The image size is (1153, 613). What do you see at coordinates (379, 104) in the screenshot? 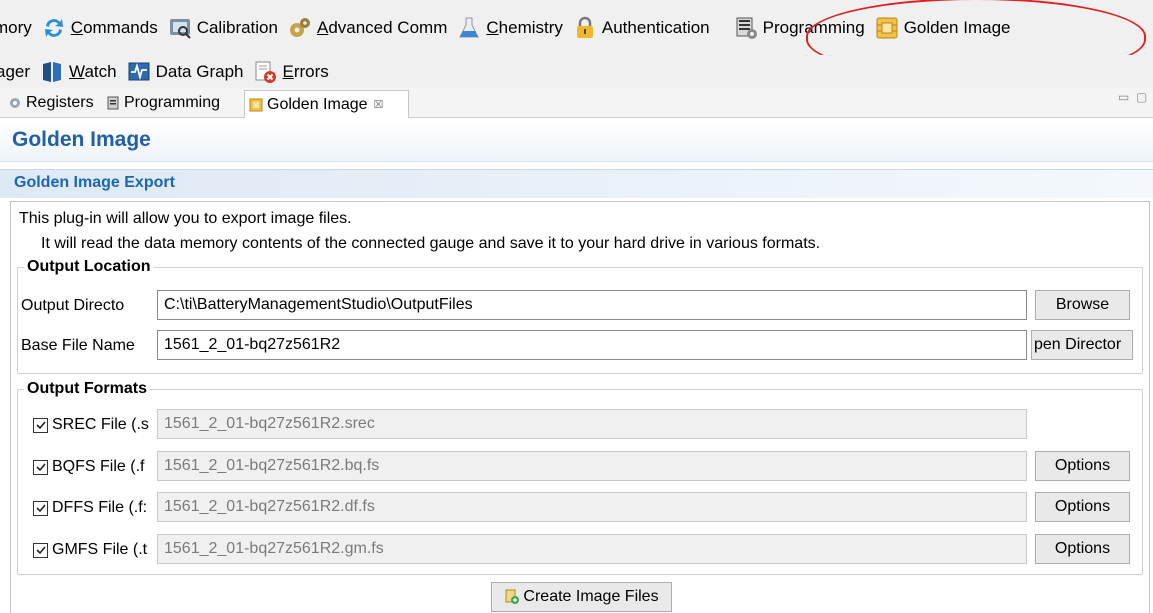
I see `close-icon: ☒` at bounding box center [379, 104].